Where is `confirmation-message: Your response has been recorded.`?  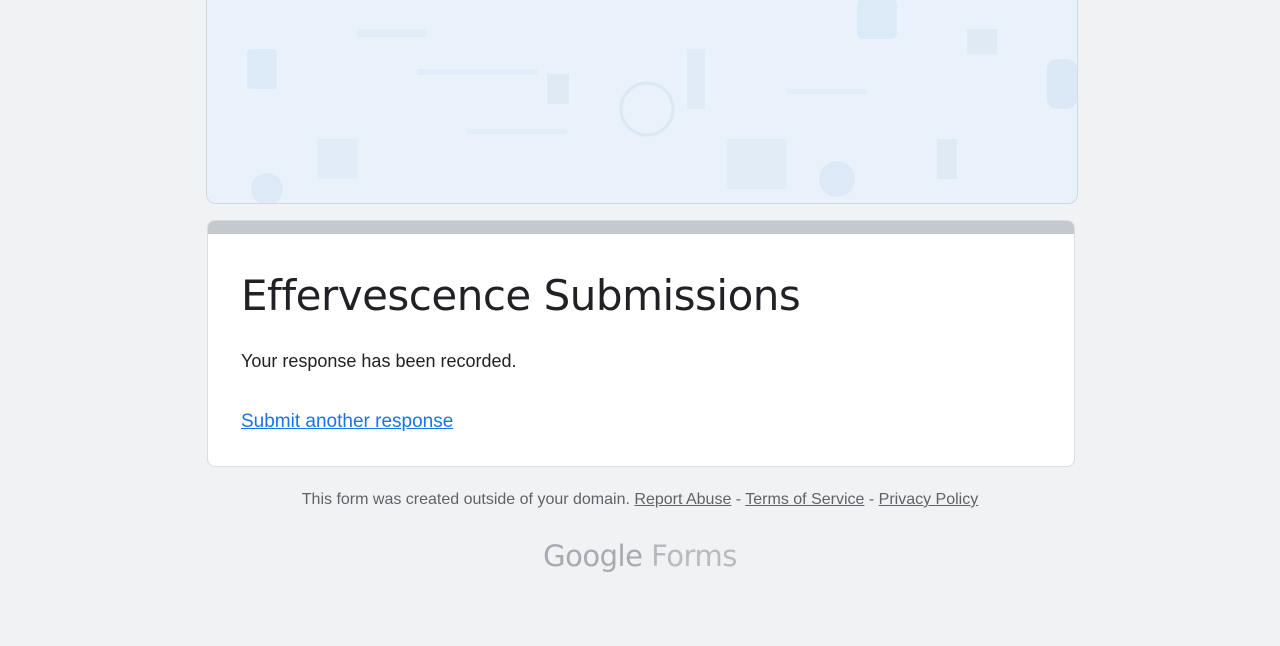 confirmation-message: Your response has been recorded. is located at coordinates (379, 361).